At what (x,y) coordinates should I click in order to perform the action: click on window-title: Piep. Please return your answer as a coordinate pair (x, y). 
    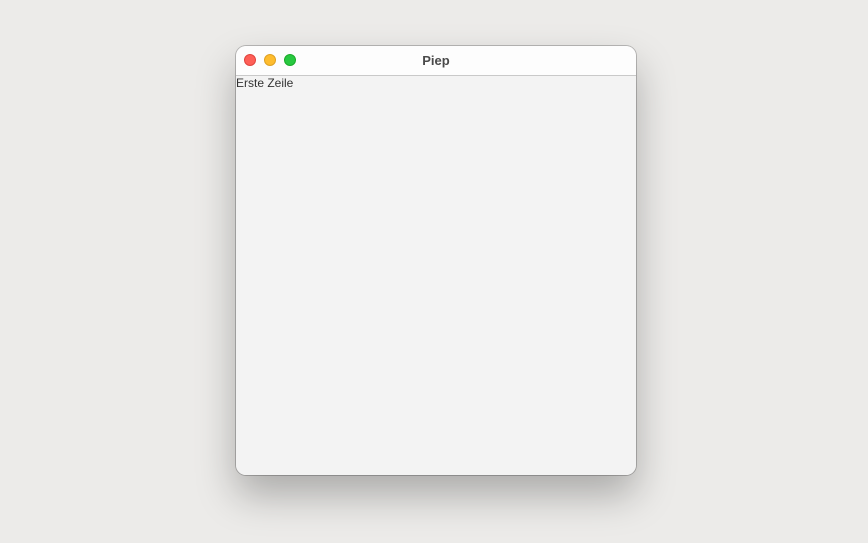
    Looking at the image, I should click on (436, 60).